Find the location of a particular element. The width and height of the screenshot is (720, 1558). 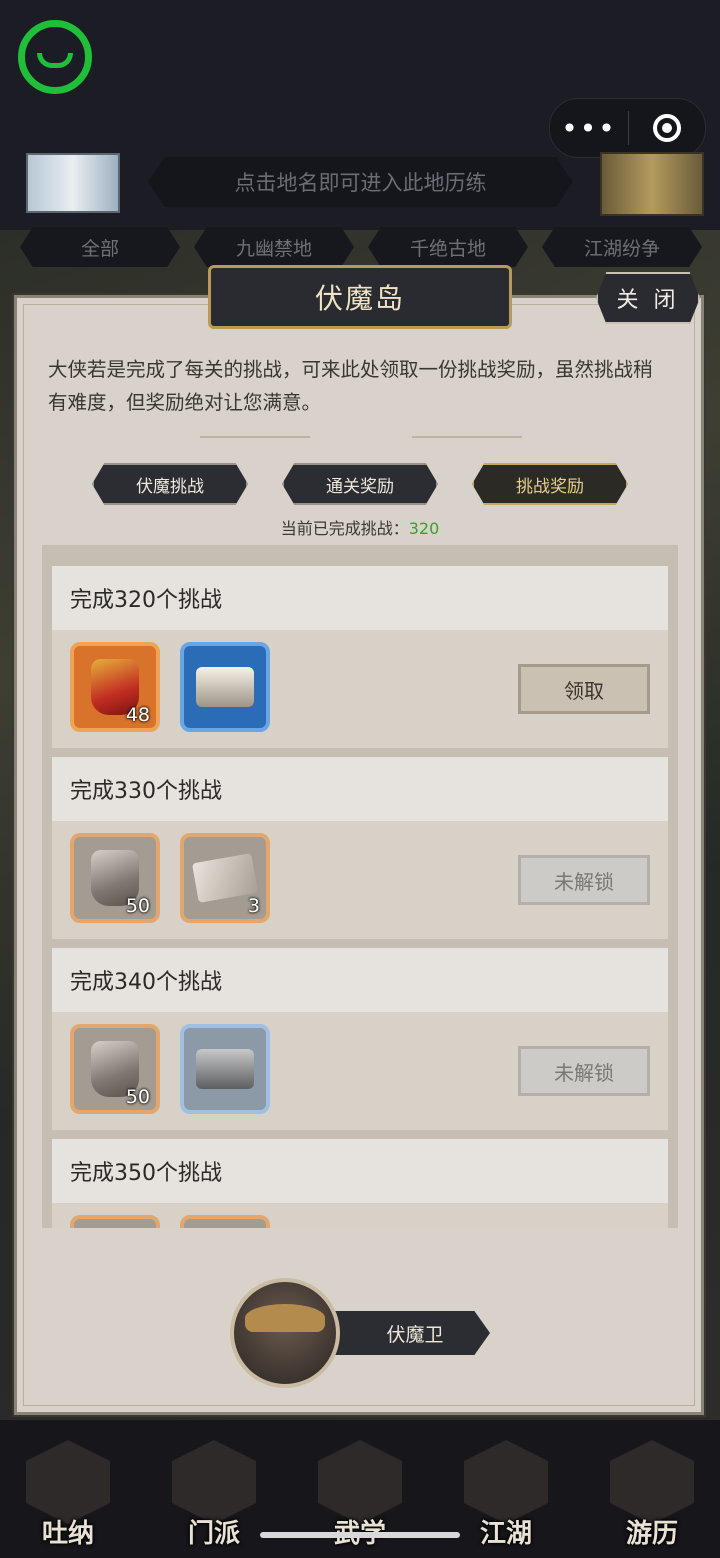

map-tabs: 全部 九幽禁地 千绝古地 江湖纷争 is located at coordinates (370, 247).